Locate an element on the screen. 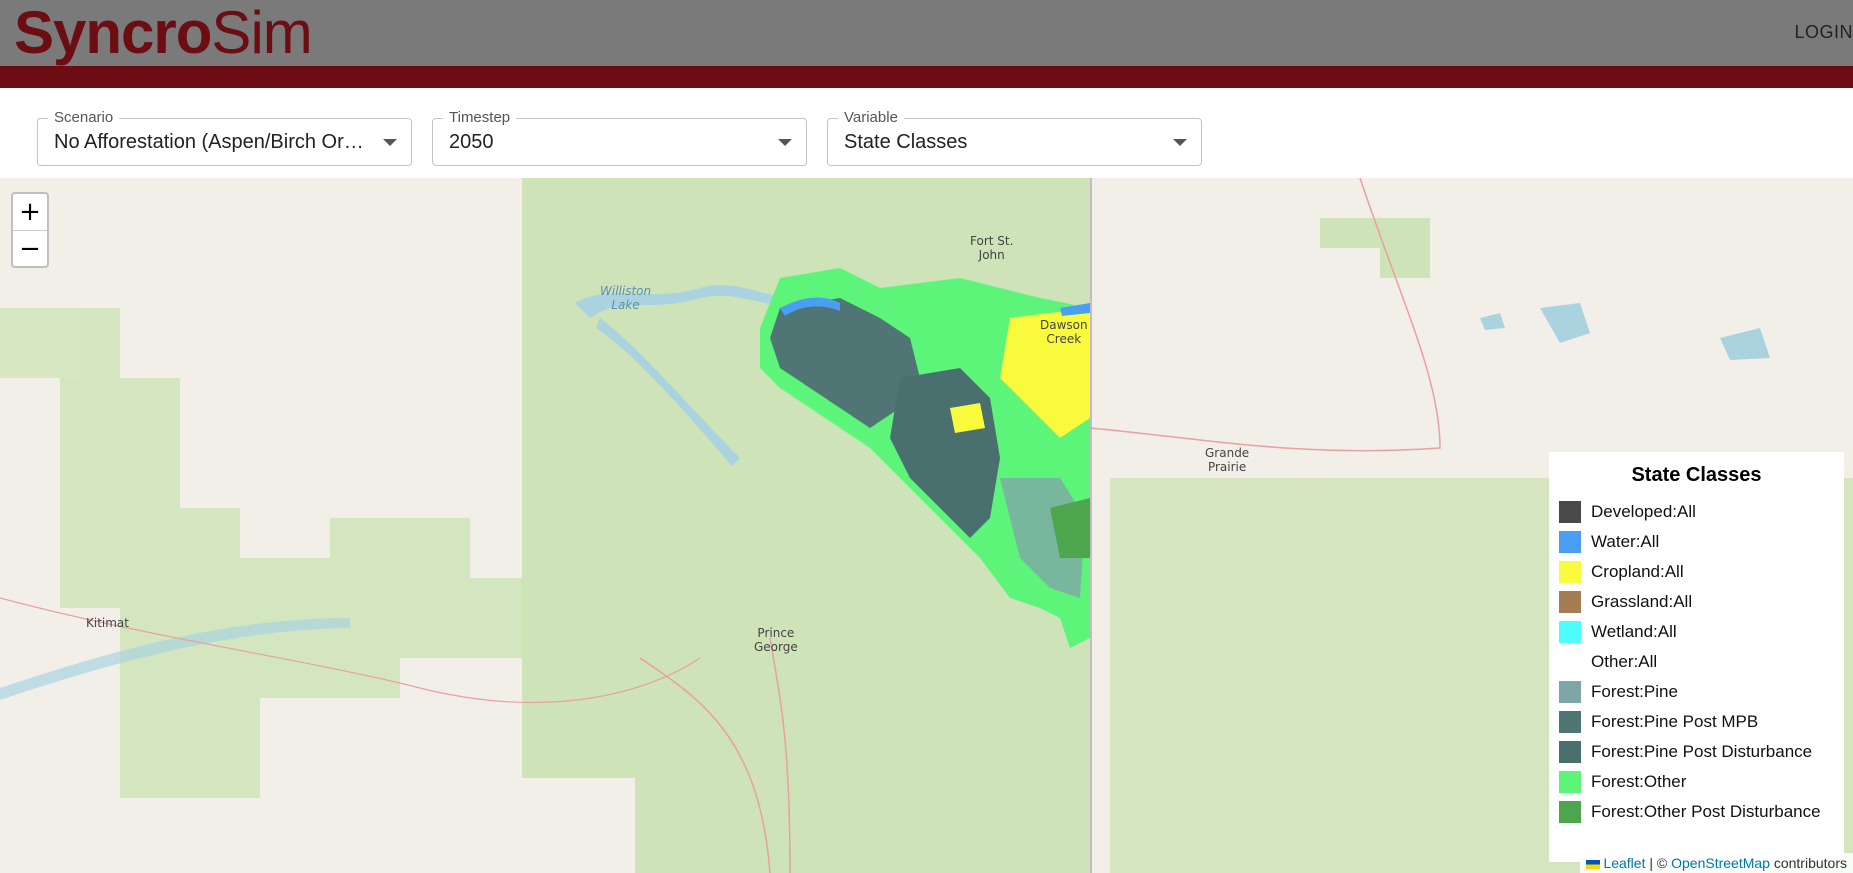 This screenshot has width=1853, height=873. ukraine-flag-icon is located at coordinates (1593, 864).